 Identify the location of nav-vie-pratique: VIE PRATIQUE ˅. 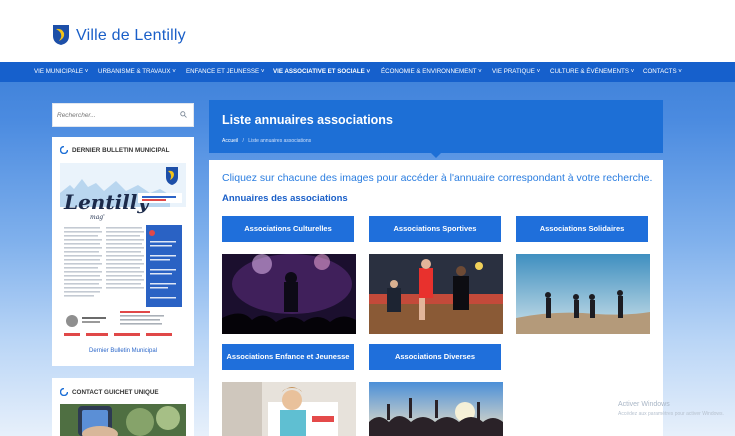
(516, 72).